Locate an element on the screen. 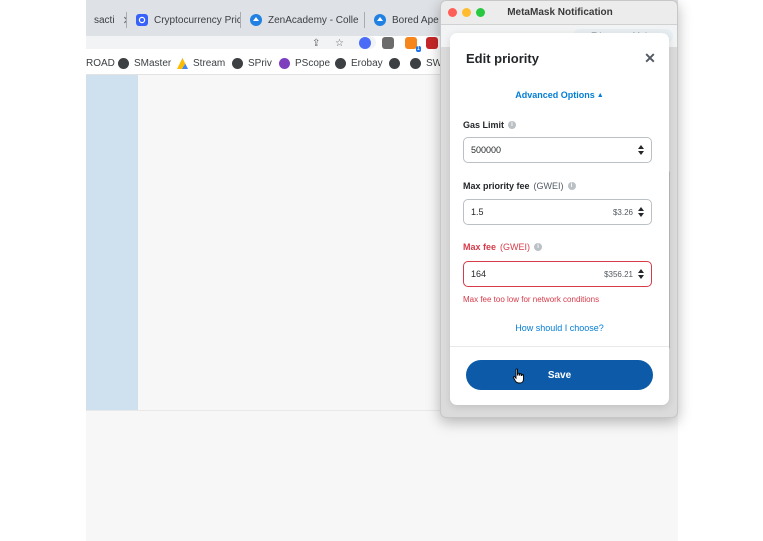 The width and height of the screenshot is (763, 541). browser-tab-1: sacti ✕ is located at coordinates (106, 20).